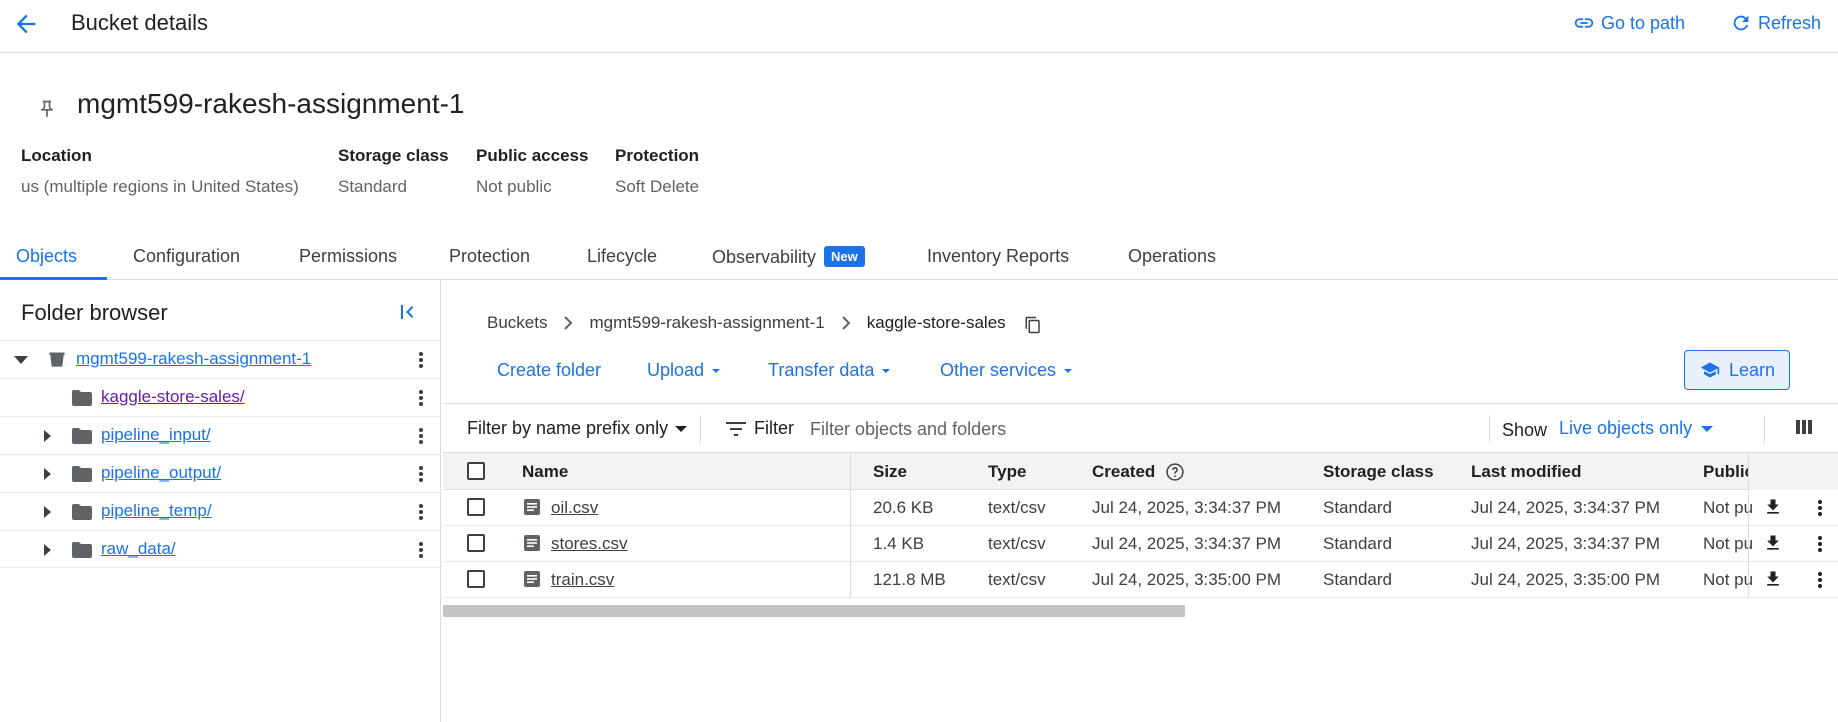  Describe the element at coordinates (57, 360) in the screenshot. I see `bucket-icon` at that location.